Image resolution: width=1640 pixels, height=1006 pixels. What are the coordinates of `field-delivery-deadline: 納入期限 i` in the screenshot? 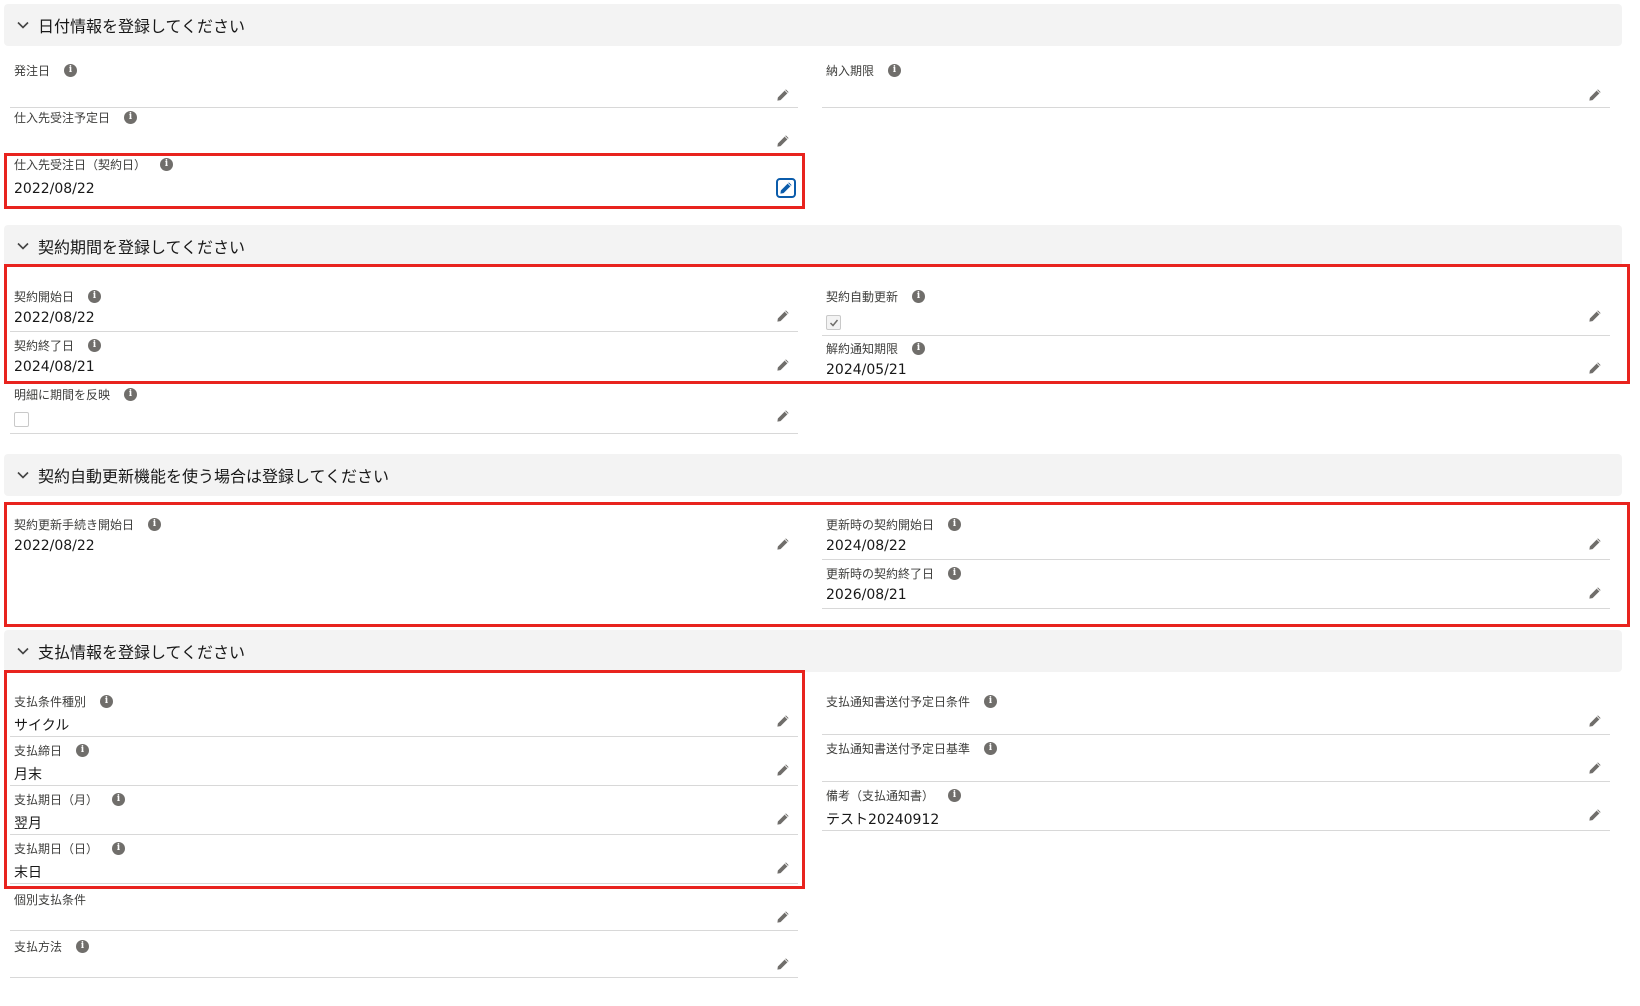 It's located at (1216, 85).